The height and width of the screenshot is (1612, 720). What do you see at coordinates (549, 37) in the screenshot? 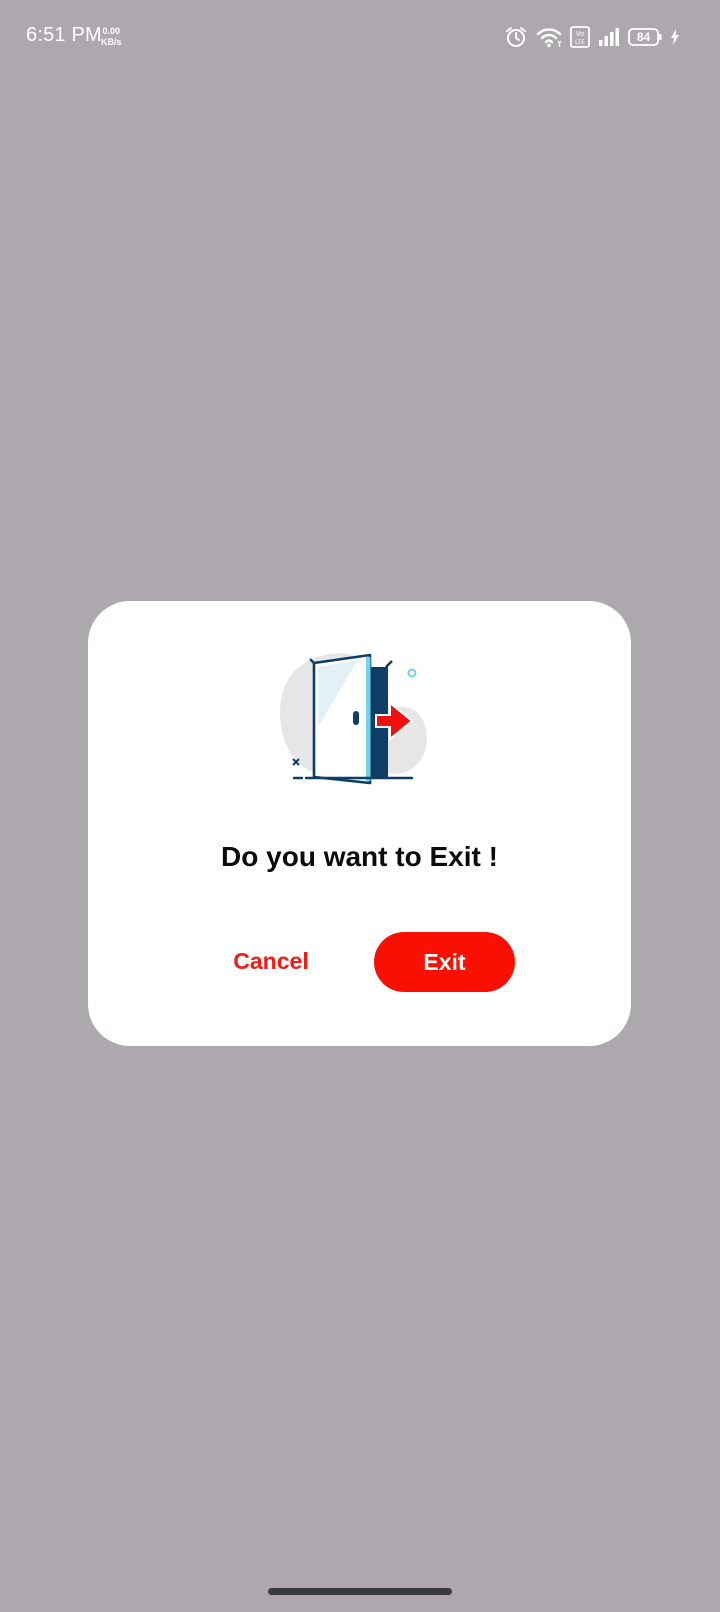
I see `wifi-icon` at bounding box center [549, 37].